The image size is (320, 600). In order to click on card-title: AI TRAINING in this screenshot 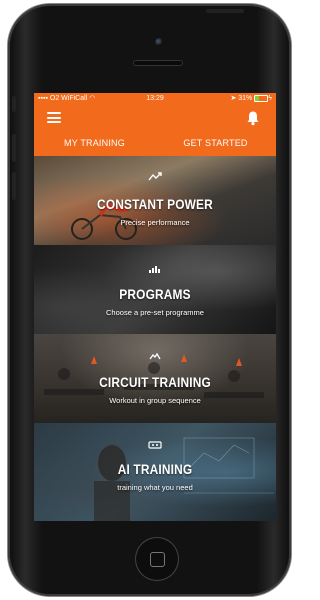, I will do `click(155, 469)`.